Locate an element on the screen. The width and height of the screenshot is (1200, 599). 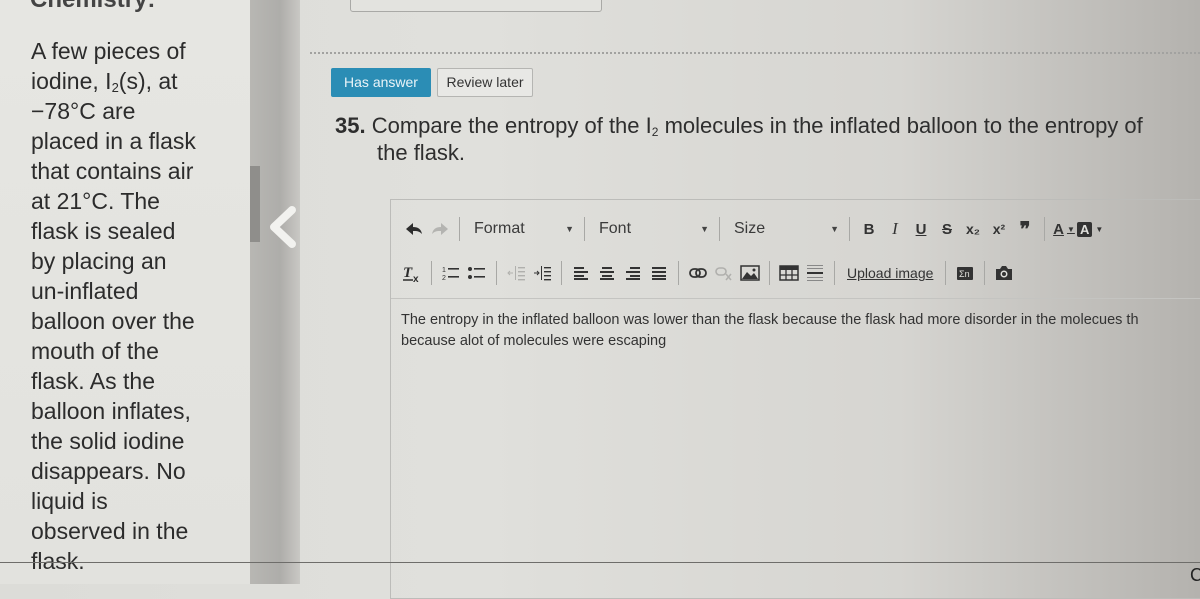
numbered-list-button: 12 is located at coordinates (451, 273).